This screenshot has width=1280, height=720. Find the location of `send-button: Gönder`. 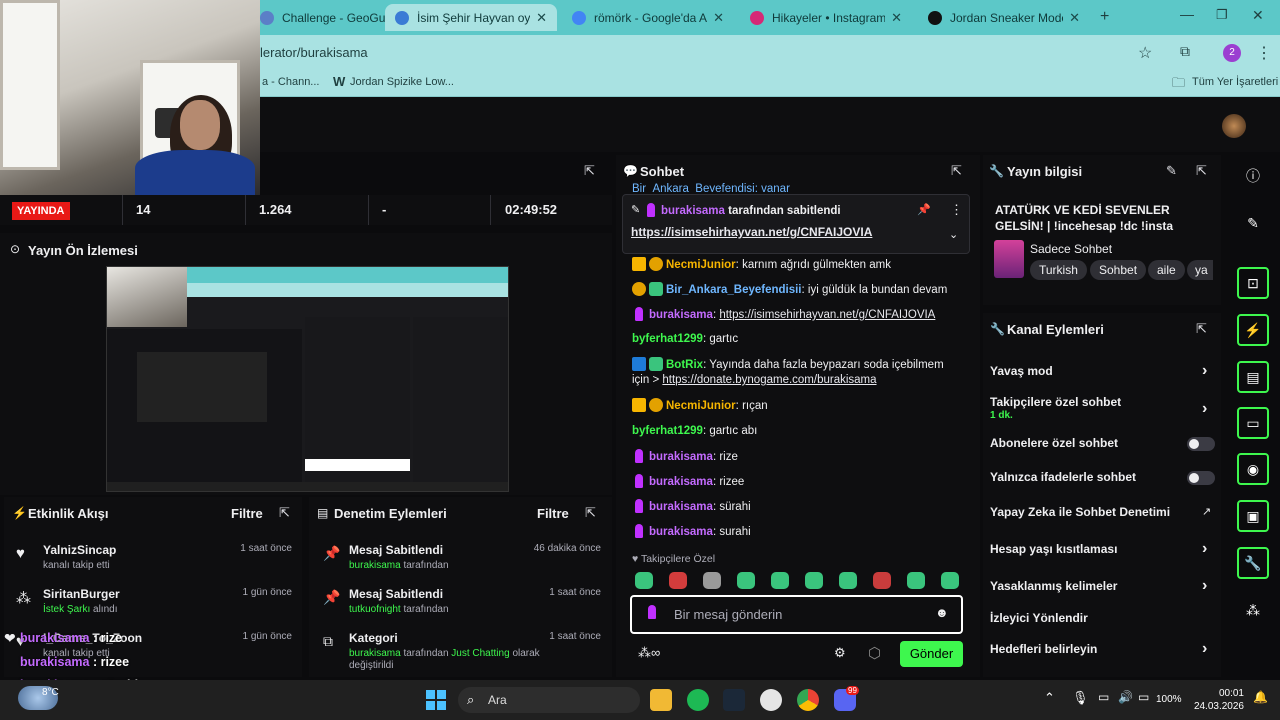

send-button: Gönder is located at coordinates (931, 654).